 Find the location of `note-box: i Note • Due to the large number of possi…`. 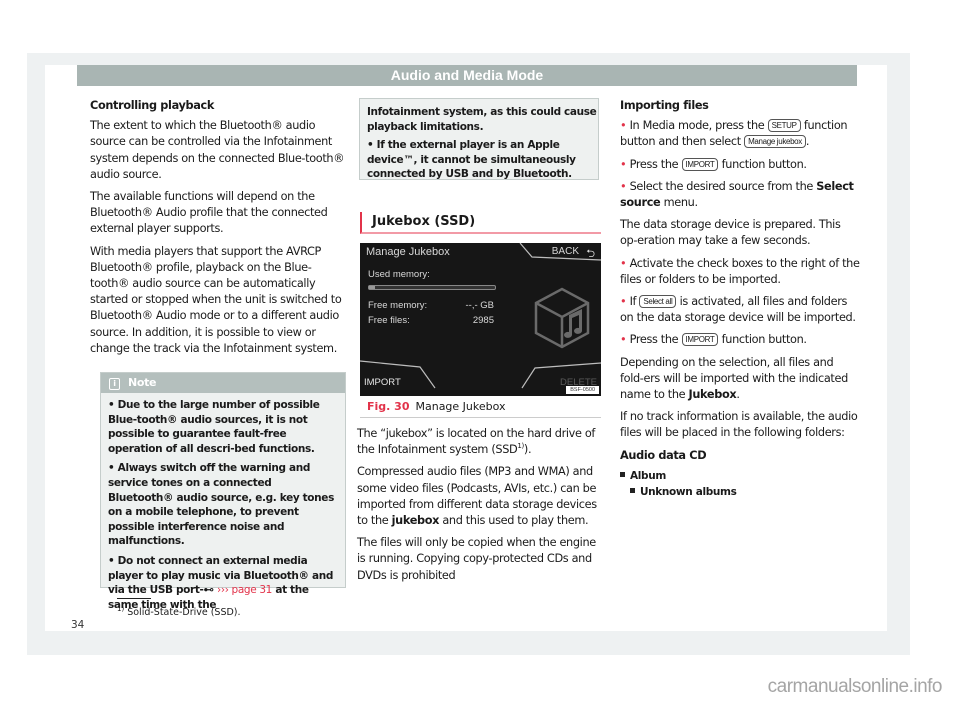

note-box: i Note • Due to the large number of possi… is located at coordinates (223, 491).